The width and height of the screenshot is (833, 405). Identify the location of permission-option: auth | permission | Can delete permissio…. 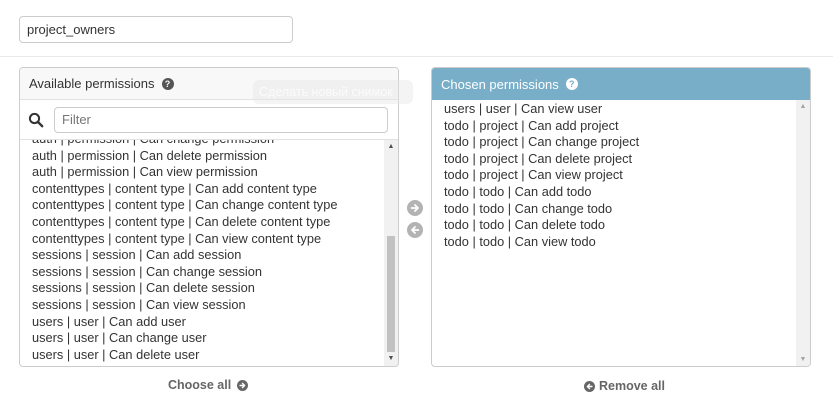
(208, 156).